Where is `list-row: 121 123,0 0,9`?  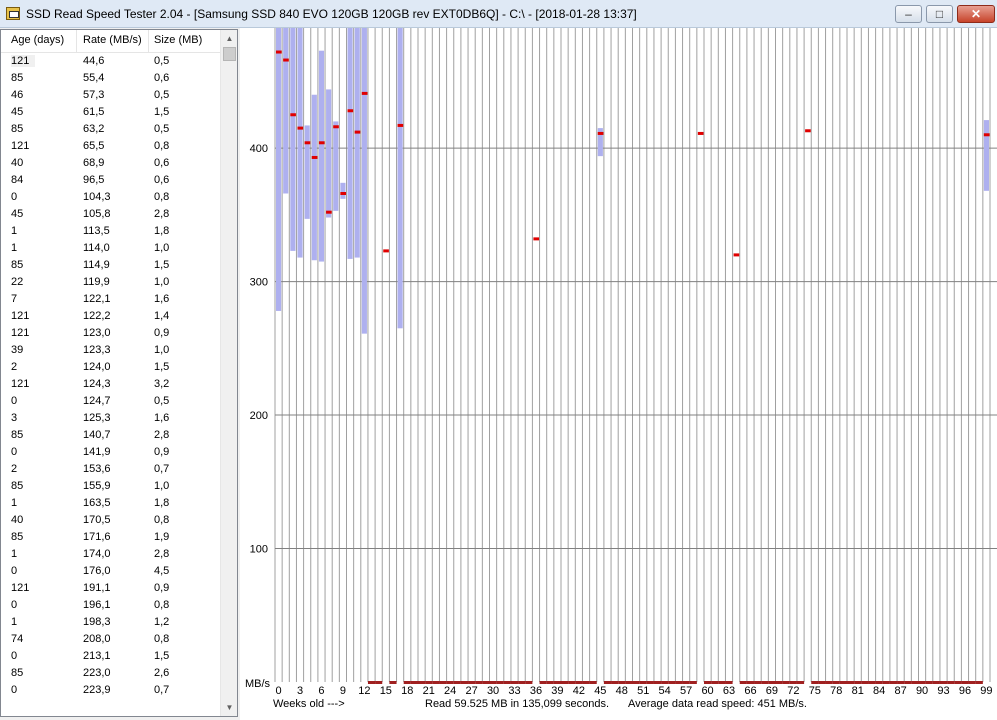 list-row: 121 123,0 0,9 is located at coordinates (111, 333).